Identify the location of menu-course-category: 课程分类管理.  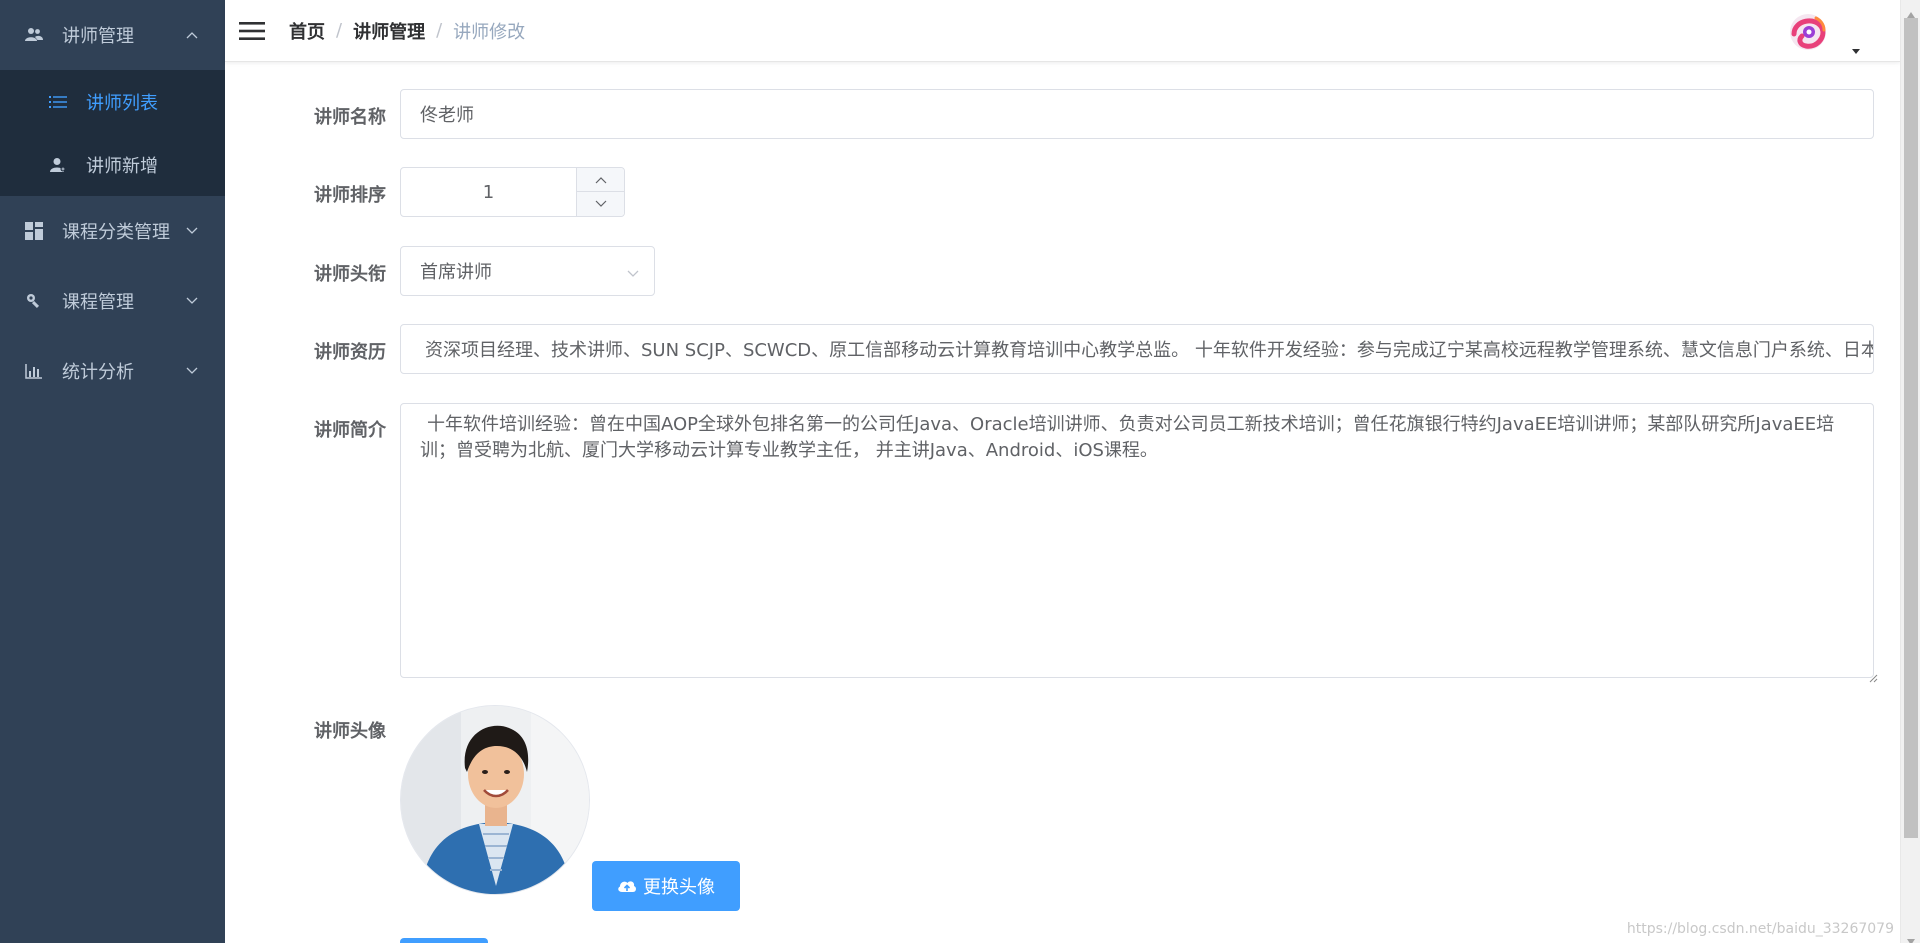
(112, 231).